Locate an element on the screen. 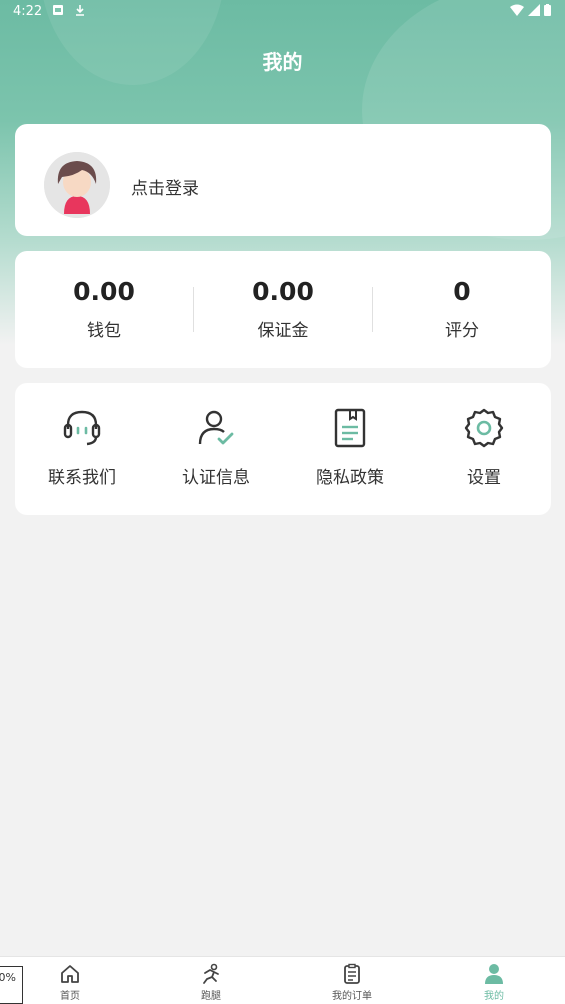 Image resolution: width=565 pixels, height=1004 pixels. menu-item-verification: 认证信息 is located at coordinates (216, 447).